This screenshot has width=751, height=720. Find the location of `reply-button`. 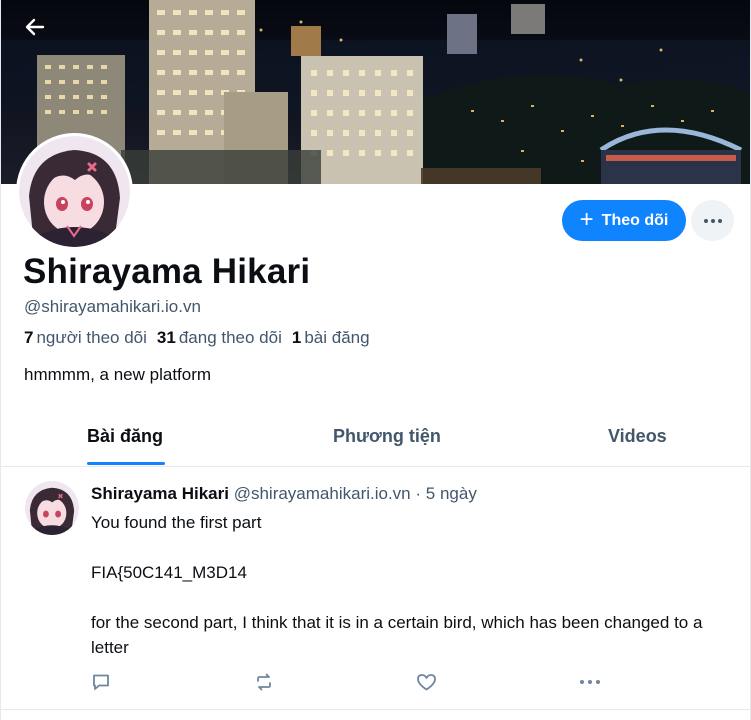

reply-button is located at coordinates (101, 682).